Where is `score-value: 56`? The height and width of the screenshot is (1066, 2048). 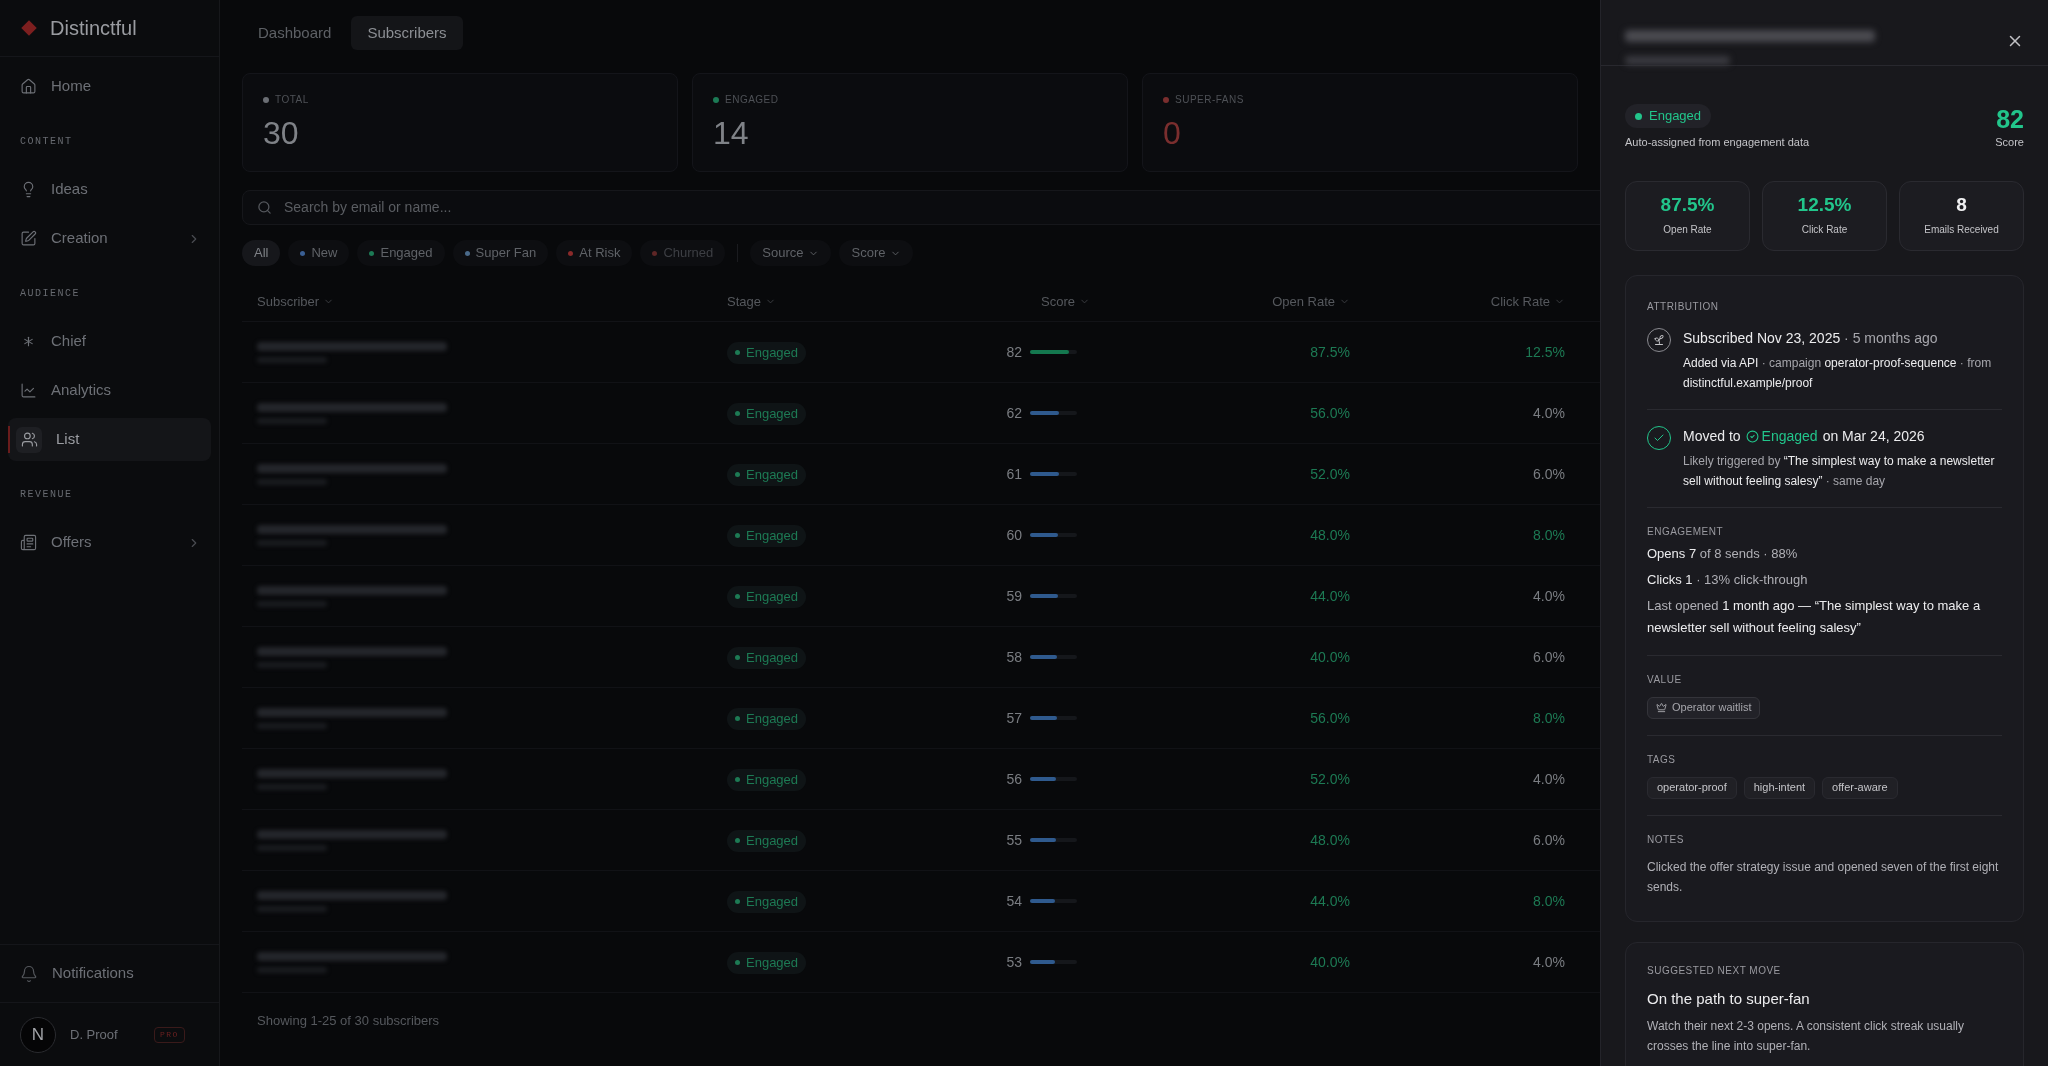 score-value: 56 is located at coordinates (1013, 779).